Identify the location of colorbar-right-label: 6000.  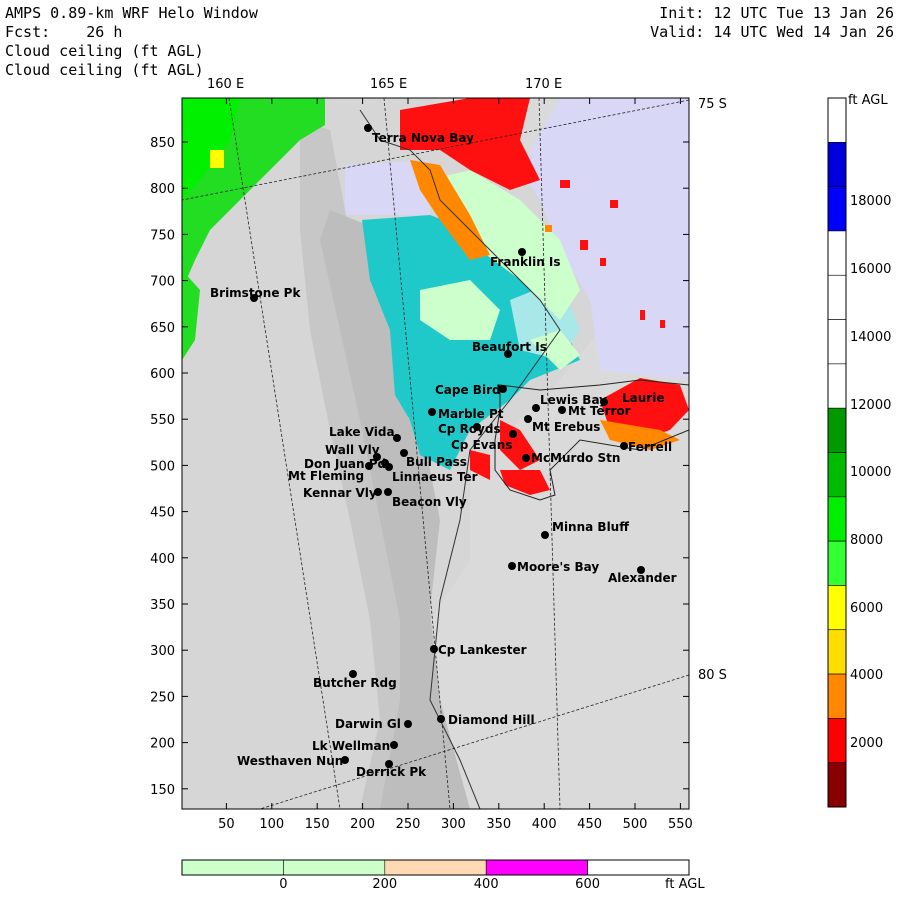
(866, 608).